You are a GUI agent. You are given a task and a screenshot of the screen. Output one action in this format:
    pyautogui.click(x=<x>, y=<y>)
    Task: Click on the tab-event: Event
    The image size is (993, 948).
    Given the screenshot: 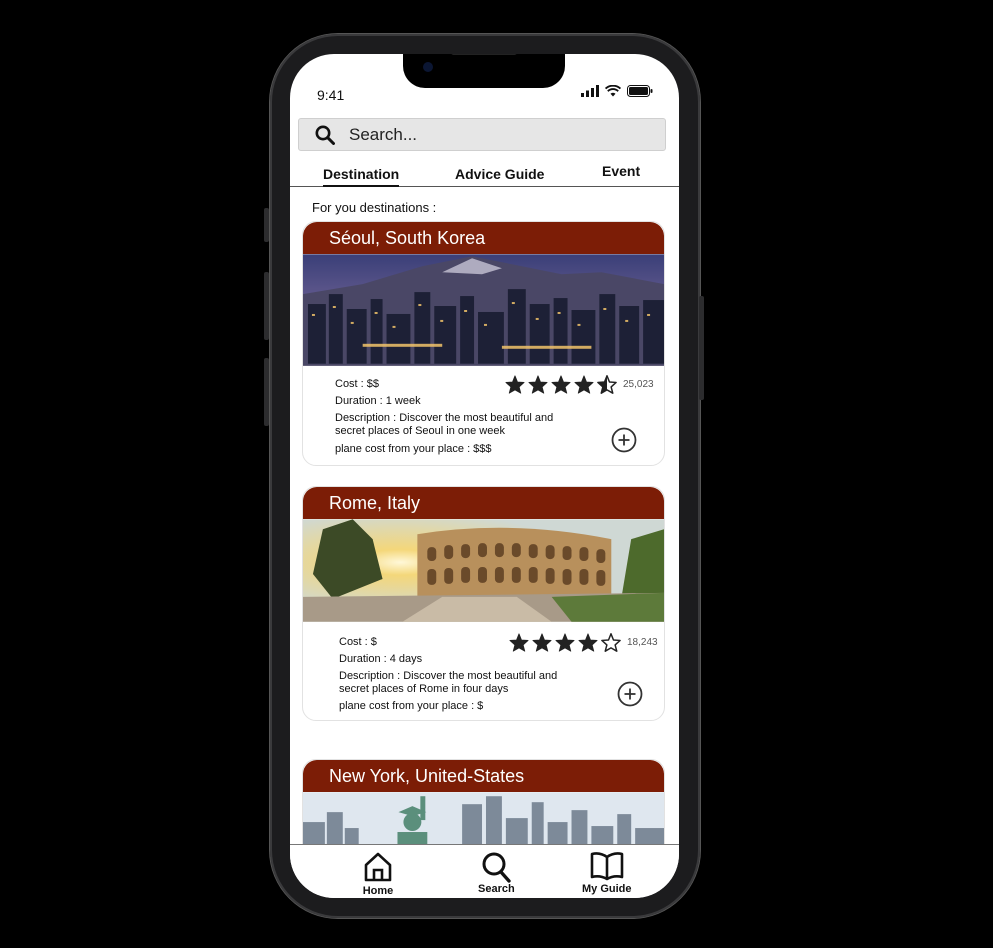 What is the action you would take?
    pyautogui.click(x=621, y=171)
    